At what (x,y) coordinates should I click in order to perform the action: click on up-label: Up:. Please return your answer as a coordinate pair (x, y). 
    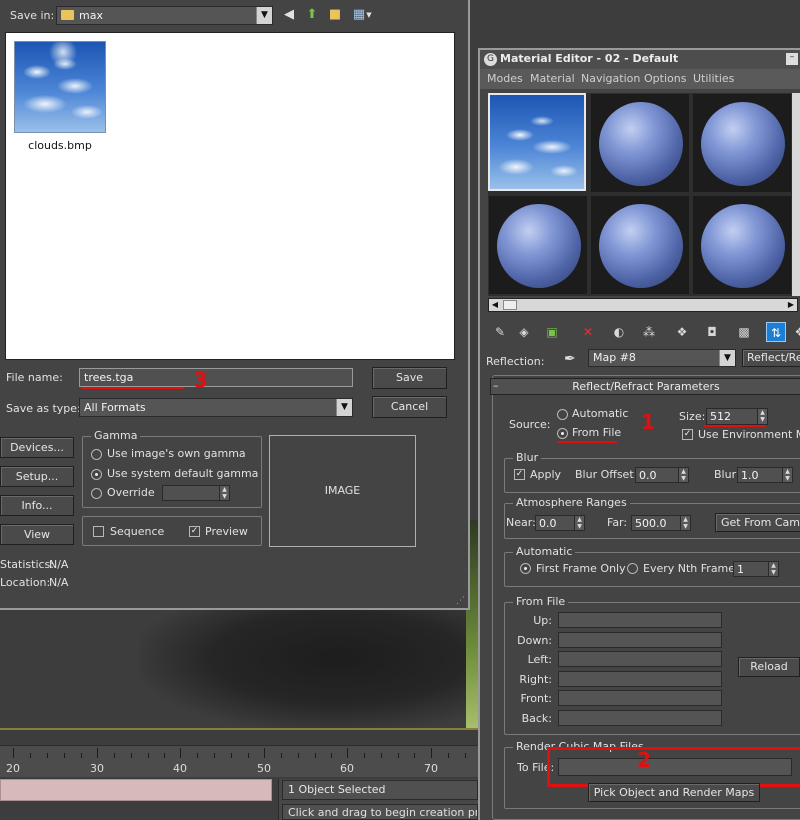
    Looking at the image, I should click on (542, 620).